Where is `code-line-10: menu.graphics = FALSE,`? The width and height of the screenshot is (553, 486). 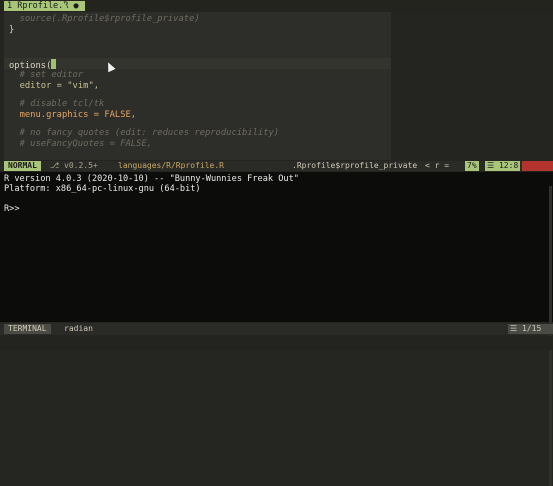 code-line-10: menu.graphics = FALSE, is located at coordinates (73, 115).